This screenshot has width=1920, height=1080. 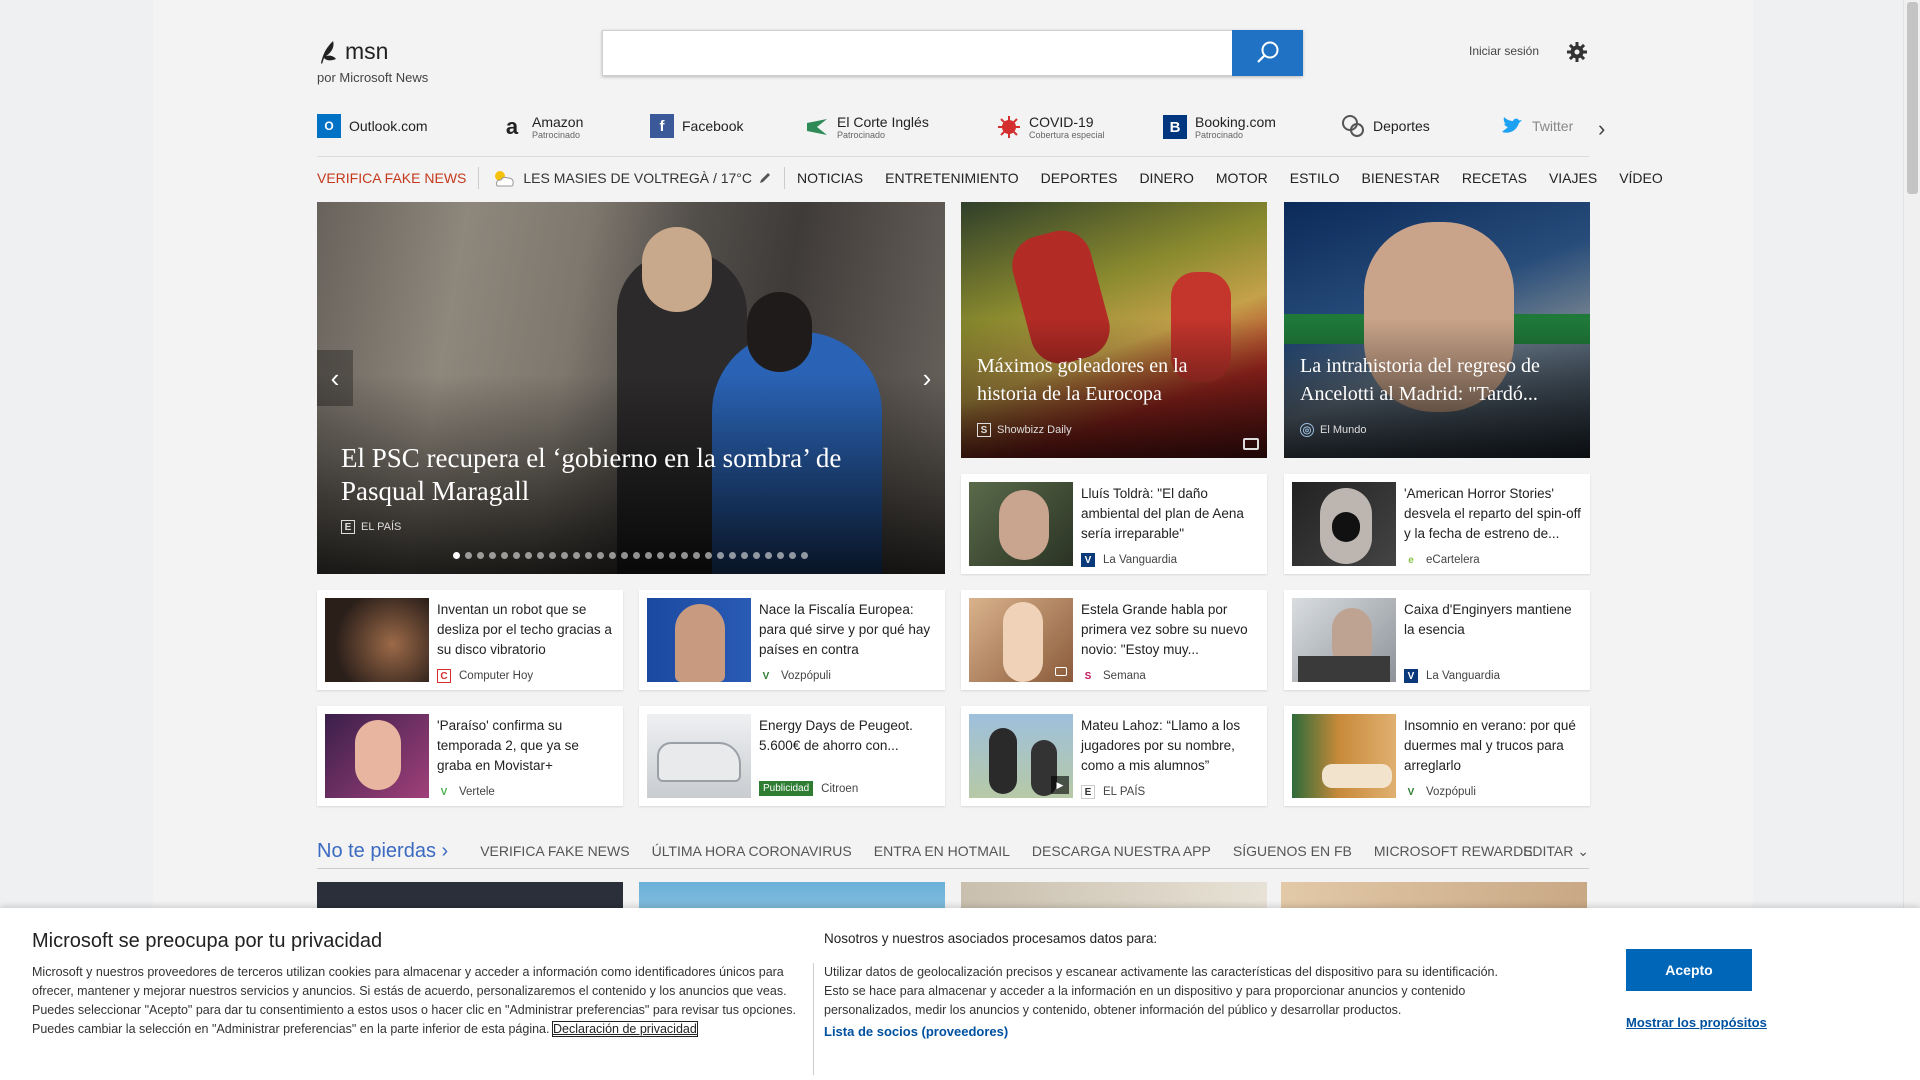 What do you see at coordinates (927, 378) in the screenshot?
I see `carousel-next-icon: ›` at bounding box center [927, 378].